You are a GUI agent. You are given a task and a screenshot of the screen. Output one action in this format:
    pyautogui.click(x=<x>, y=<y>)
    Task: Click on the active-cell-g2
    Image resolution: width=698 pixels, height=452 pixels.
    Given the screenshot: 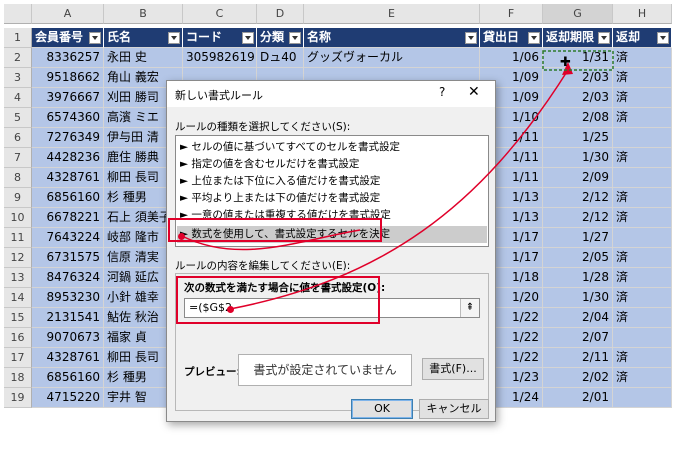 What is the action you would take?
    pyautogui.click(x=578, y=60)
    